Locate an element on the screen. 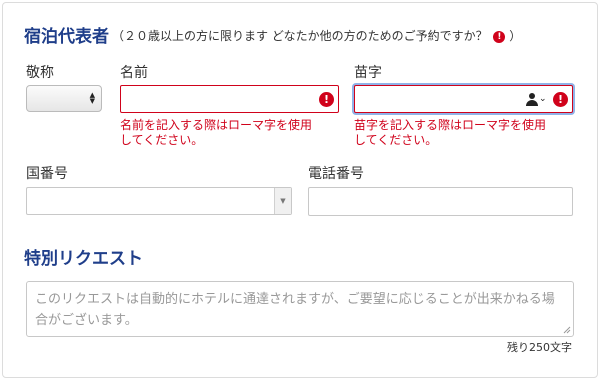 The height and width of the screenshot is (380, 600). character-counter: 残り250文字 is located at coordinates (539, 347).